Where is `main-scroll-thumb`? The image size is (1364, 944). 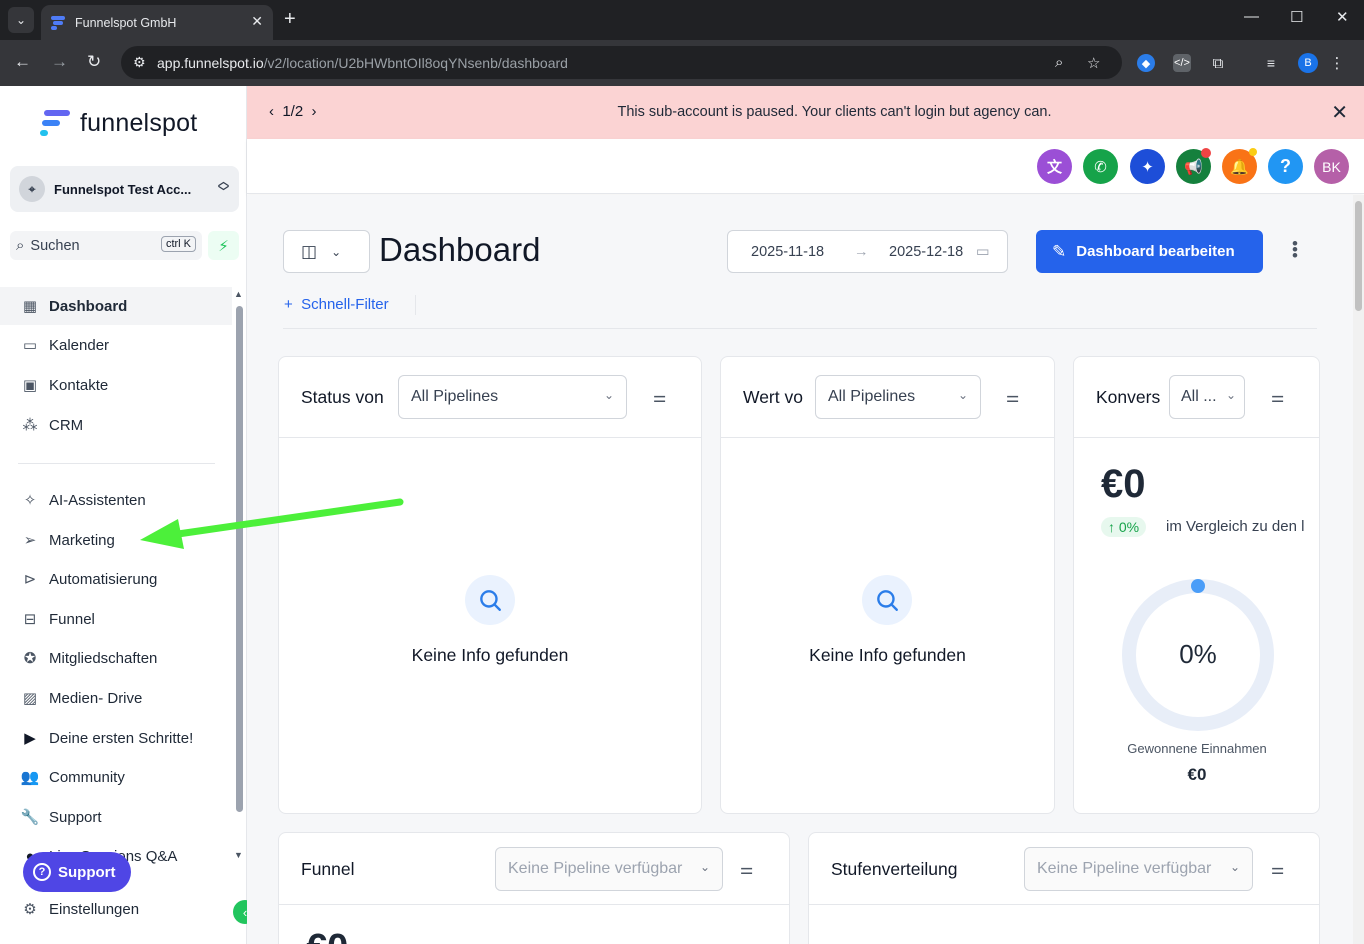 main-scroll-thumb is located at coordinates (1358, 256).